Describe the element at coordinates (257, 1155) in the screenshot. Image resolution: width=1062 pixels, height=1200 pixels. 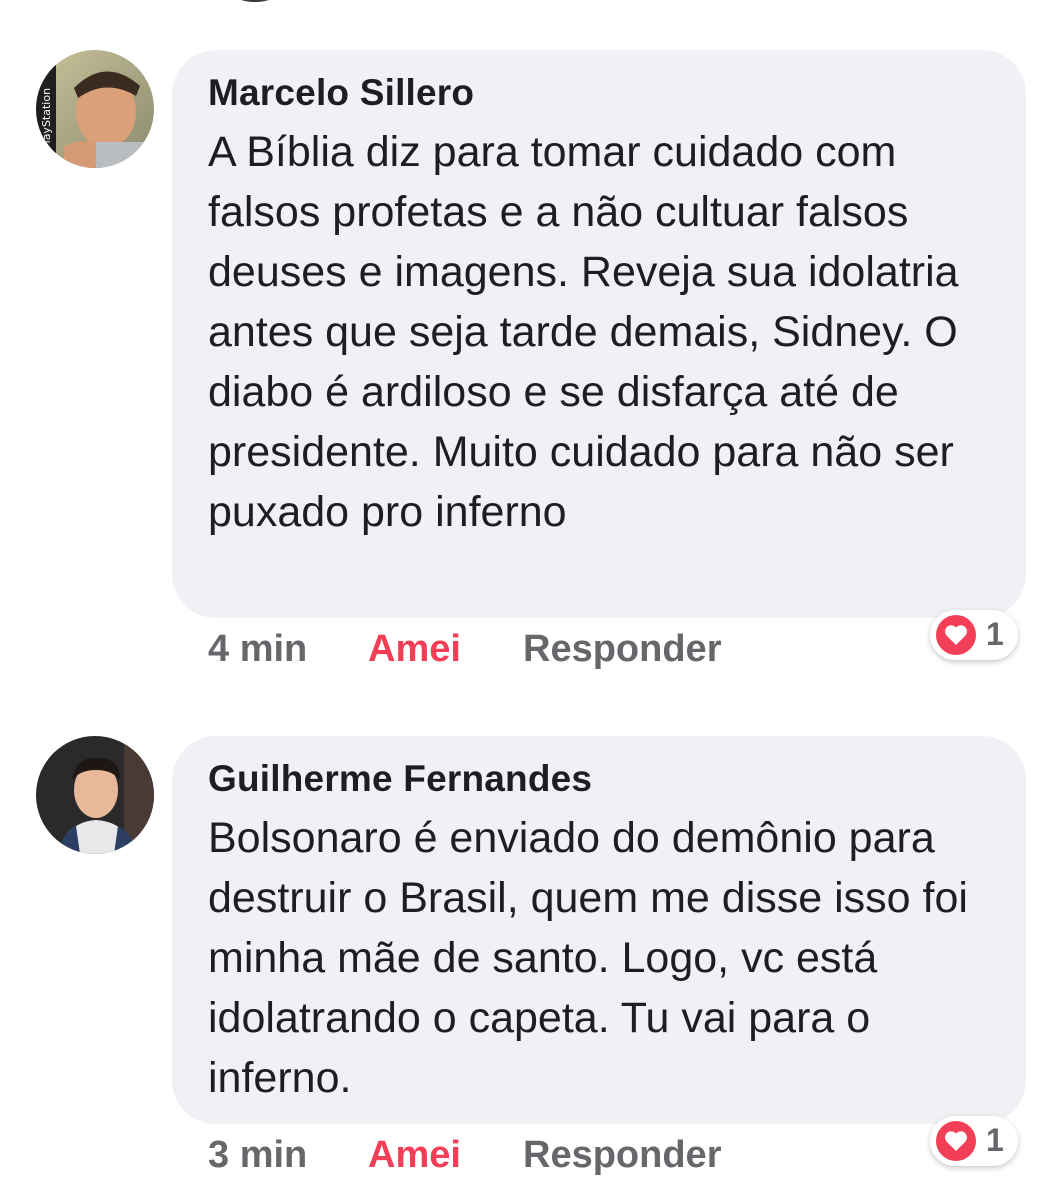
I see `comment-timestamp: 3 min` at that location.